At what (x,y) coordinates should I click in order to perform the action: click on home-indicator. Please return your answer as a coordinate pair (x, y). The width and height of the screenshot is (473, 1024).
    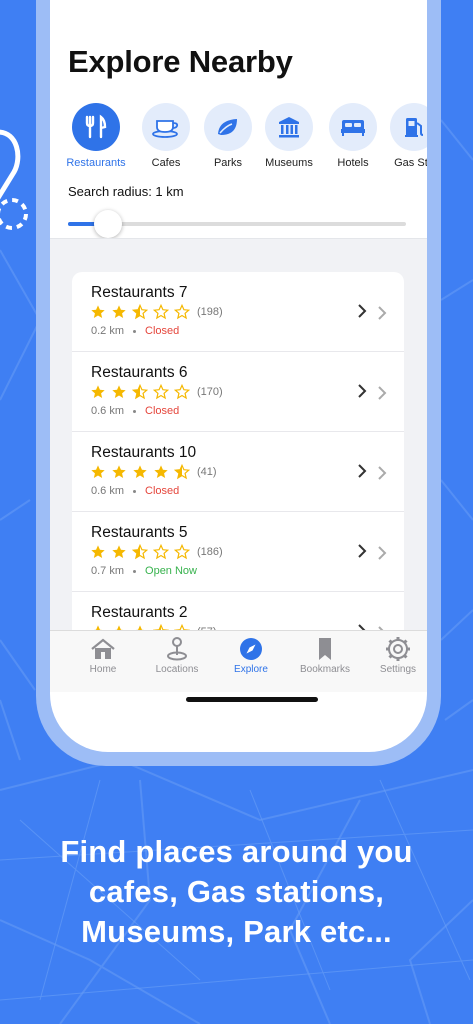
    Looking at the image, I should click on (252, 699).